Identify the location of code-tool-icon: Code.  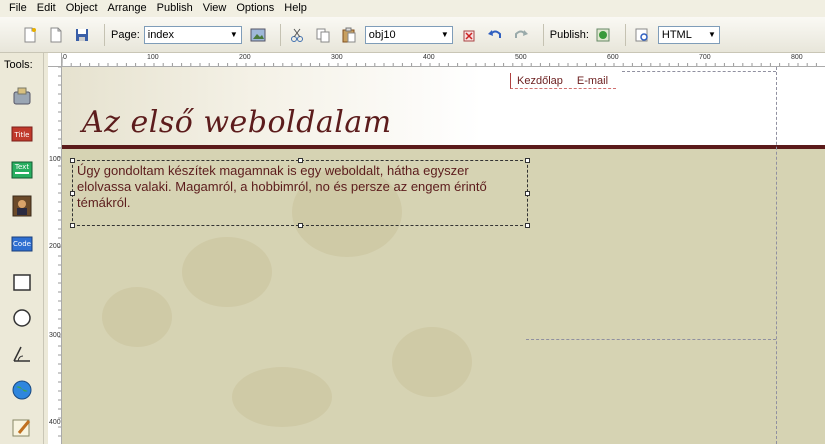
(22, 244).